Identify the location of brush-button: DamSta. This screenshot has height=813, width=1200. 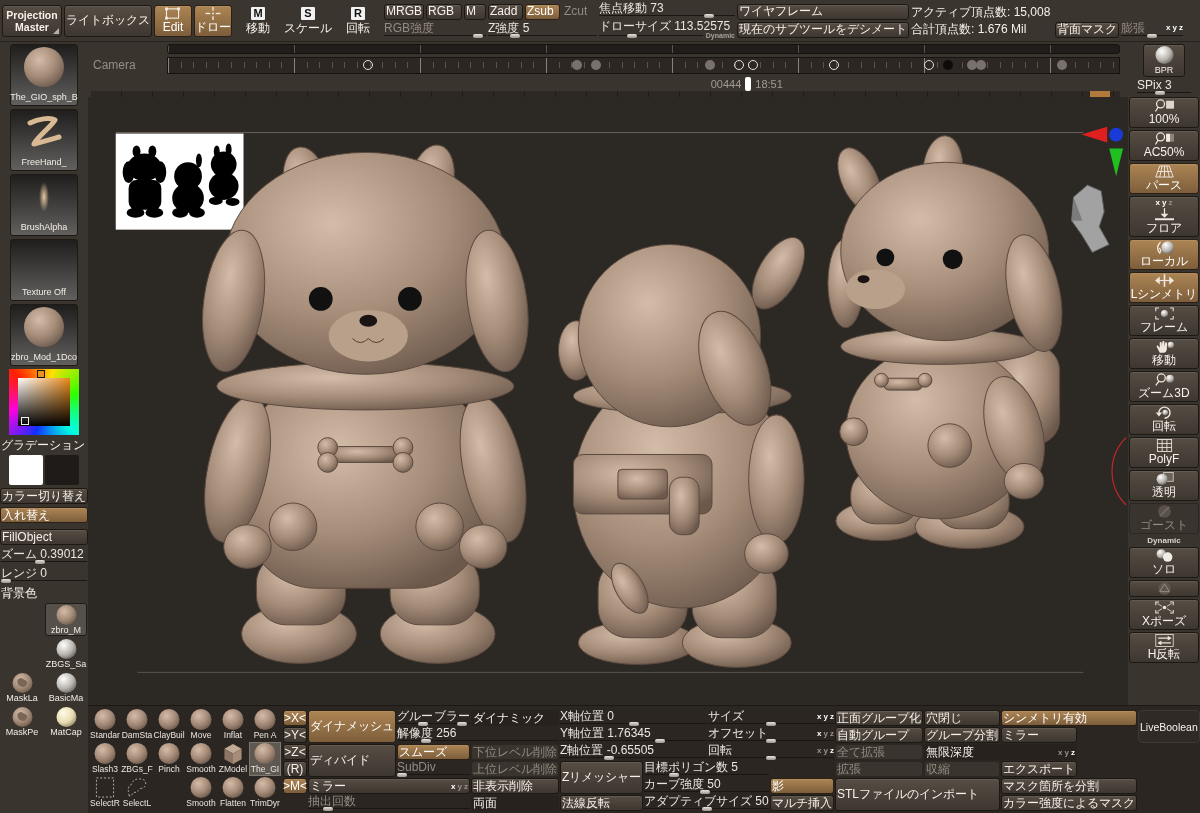
(137, 725).